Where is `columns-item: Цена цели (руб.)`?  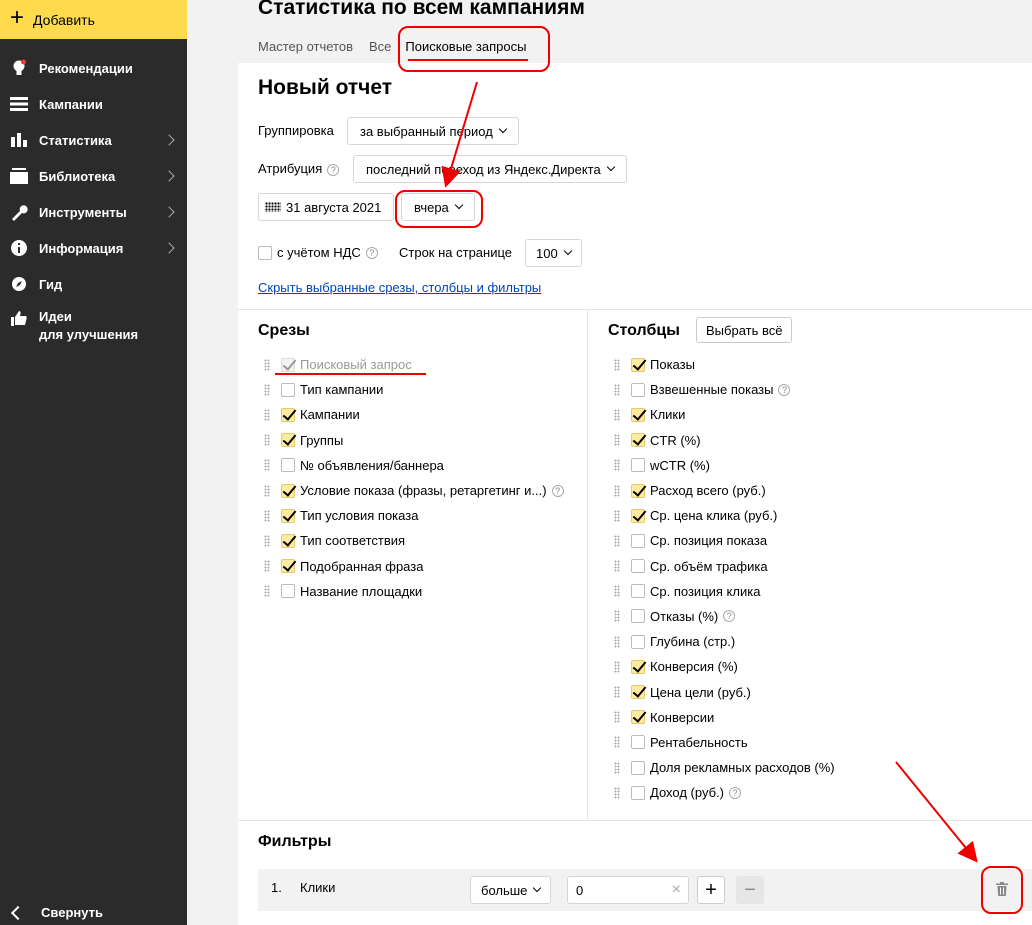 columns-item: Цена цели (руб.) is located at coordinates (724, 691).